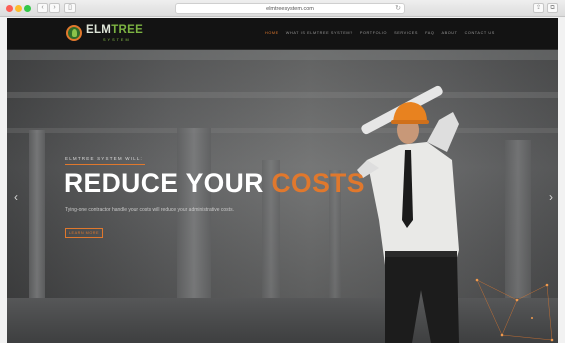  I want to click on address-bar: elmtreesystem.com ↻, so click(290, 8).